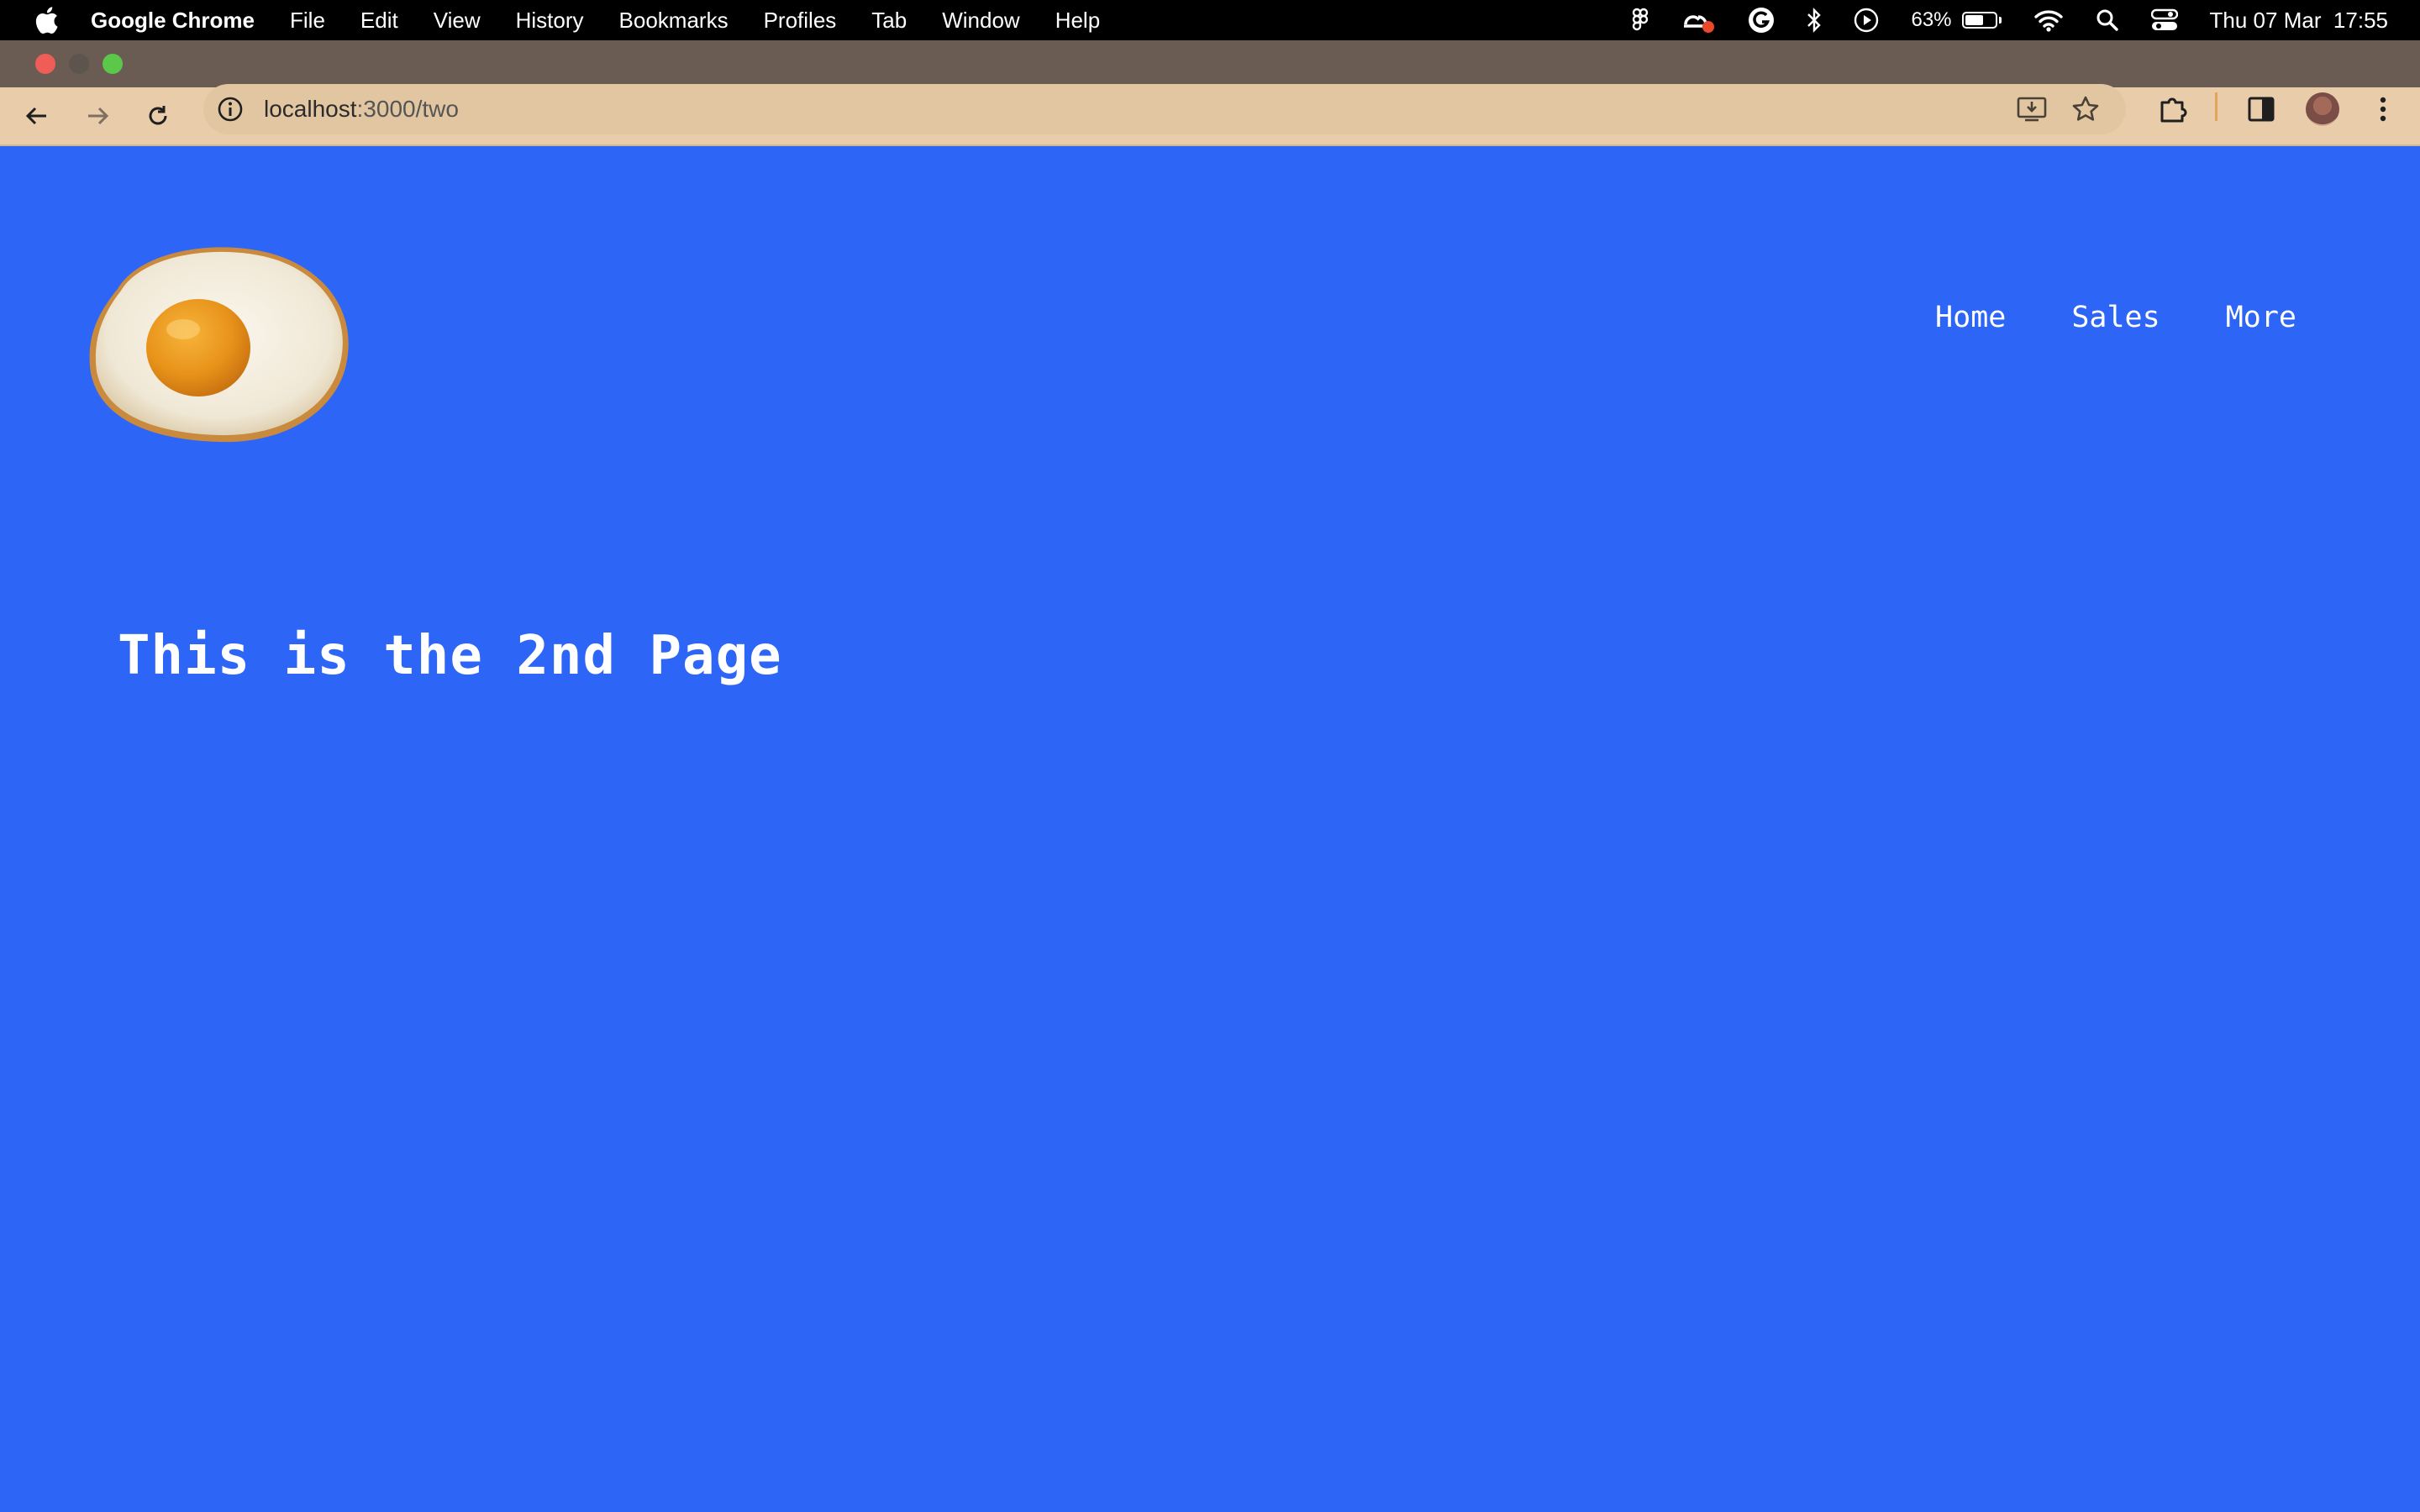 Image resolution: width=2420 pixels, height=1512 pixels. Describe the element at coordinates (407, 109) in the screenshot. I see `url-path: :3000/two` at that location.